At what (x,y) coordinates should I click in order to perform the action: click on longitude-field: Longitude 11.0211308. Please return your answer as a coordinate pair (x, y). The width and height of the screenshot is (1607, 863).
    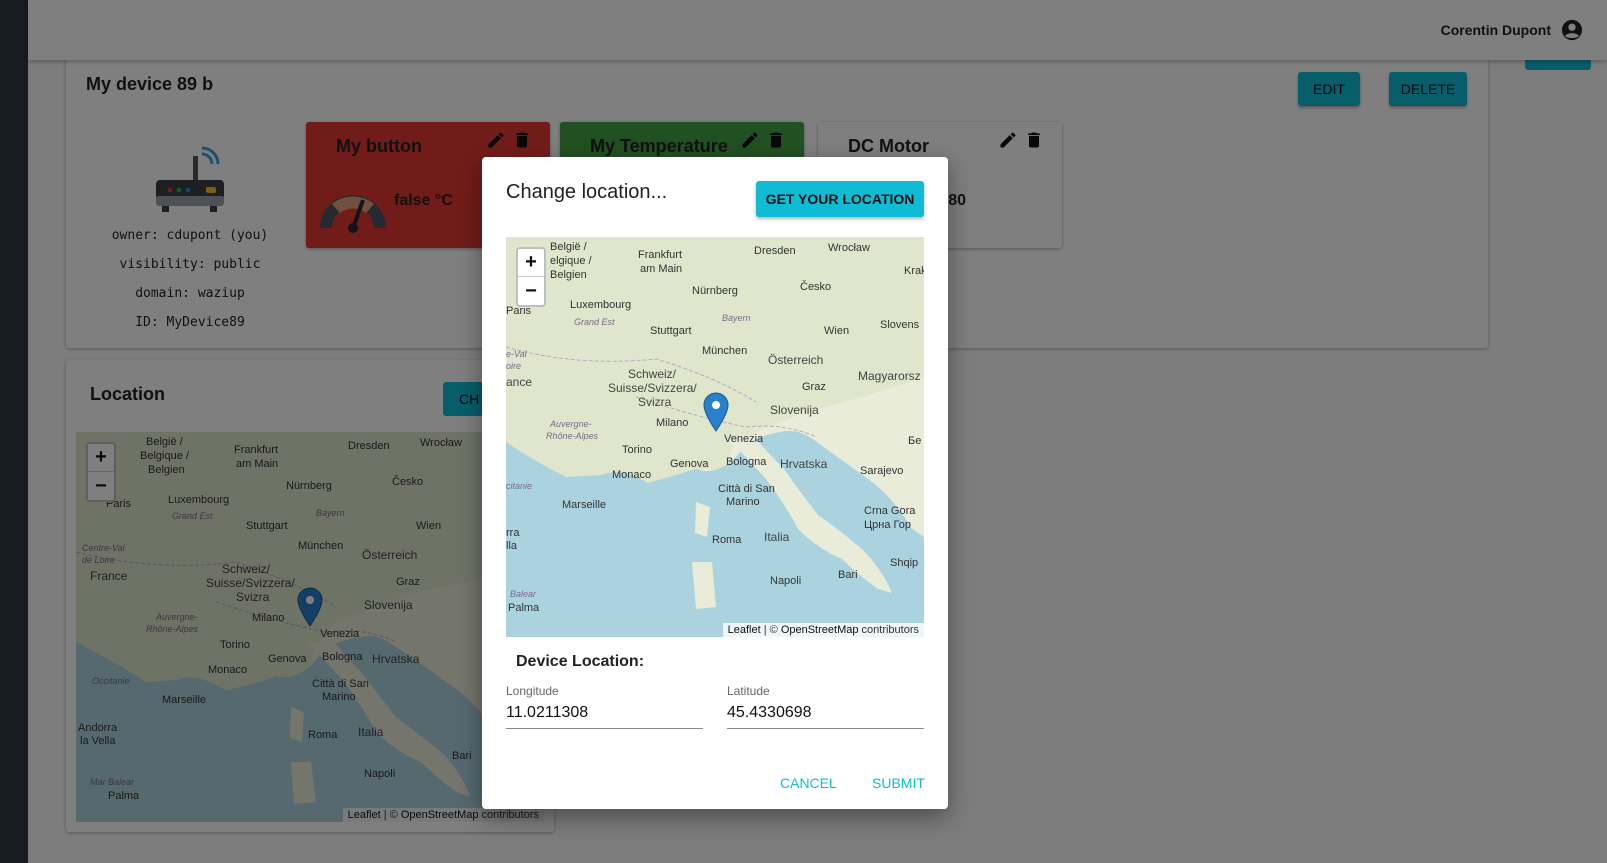
    Looking at the image, I should click on (604, 706).